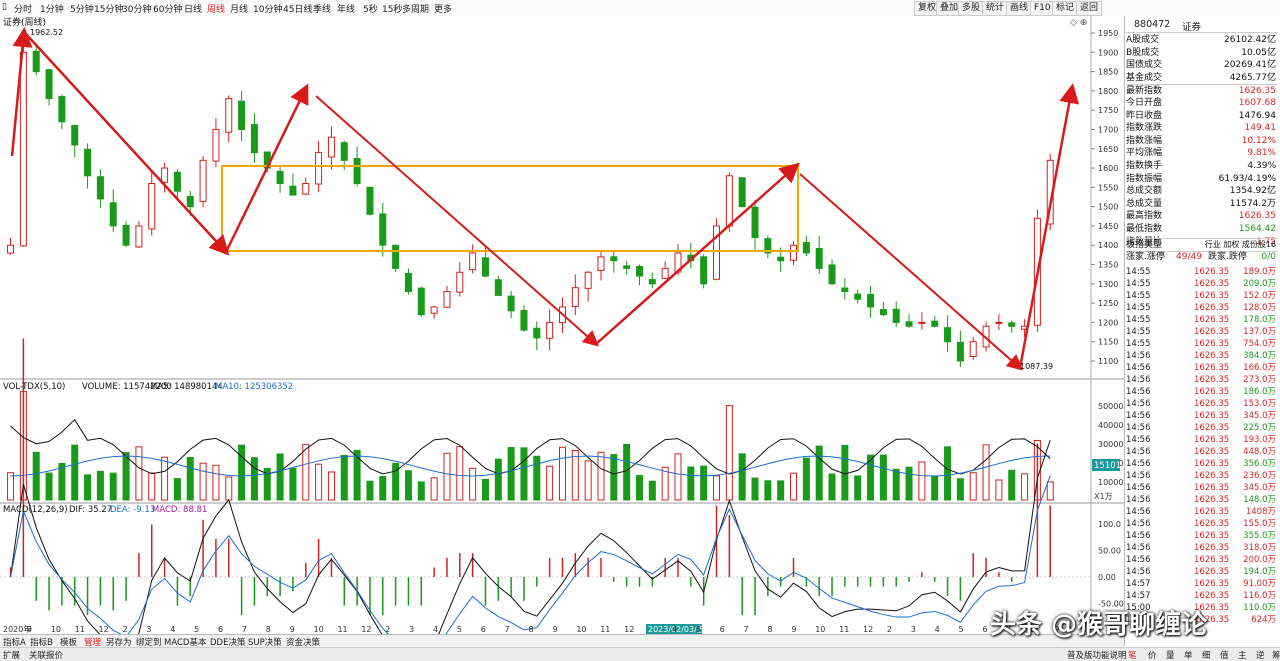  Describe the element at coordinates (82, 8) in the screenshot. I see `timeframe-2: 5分钟` at that location.